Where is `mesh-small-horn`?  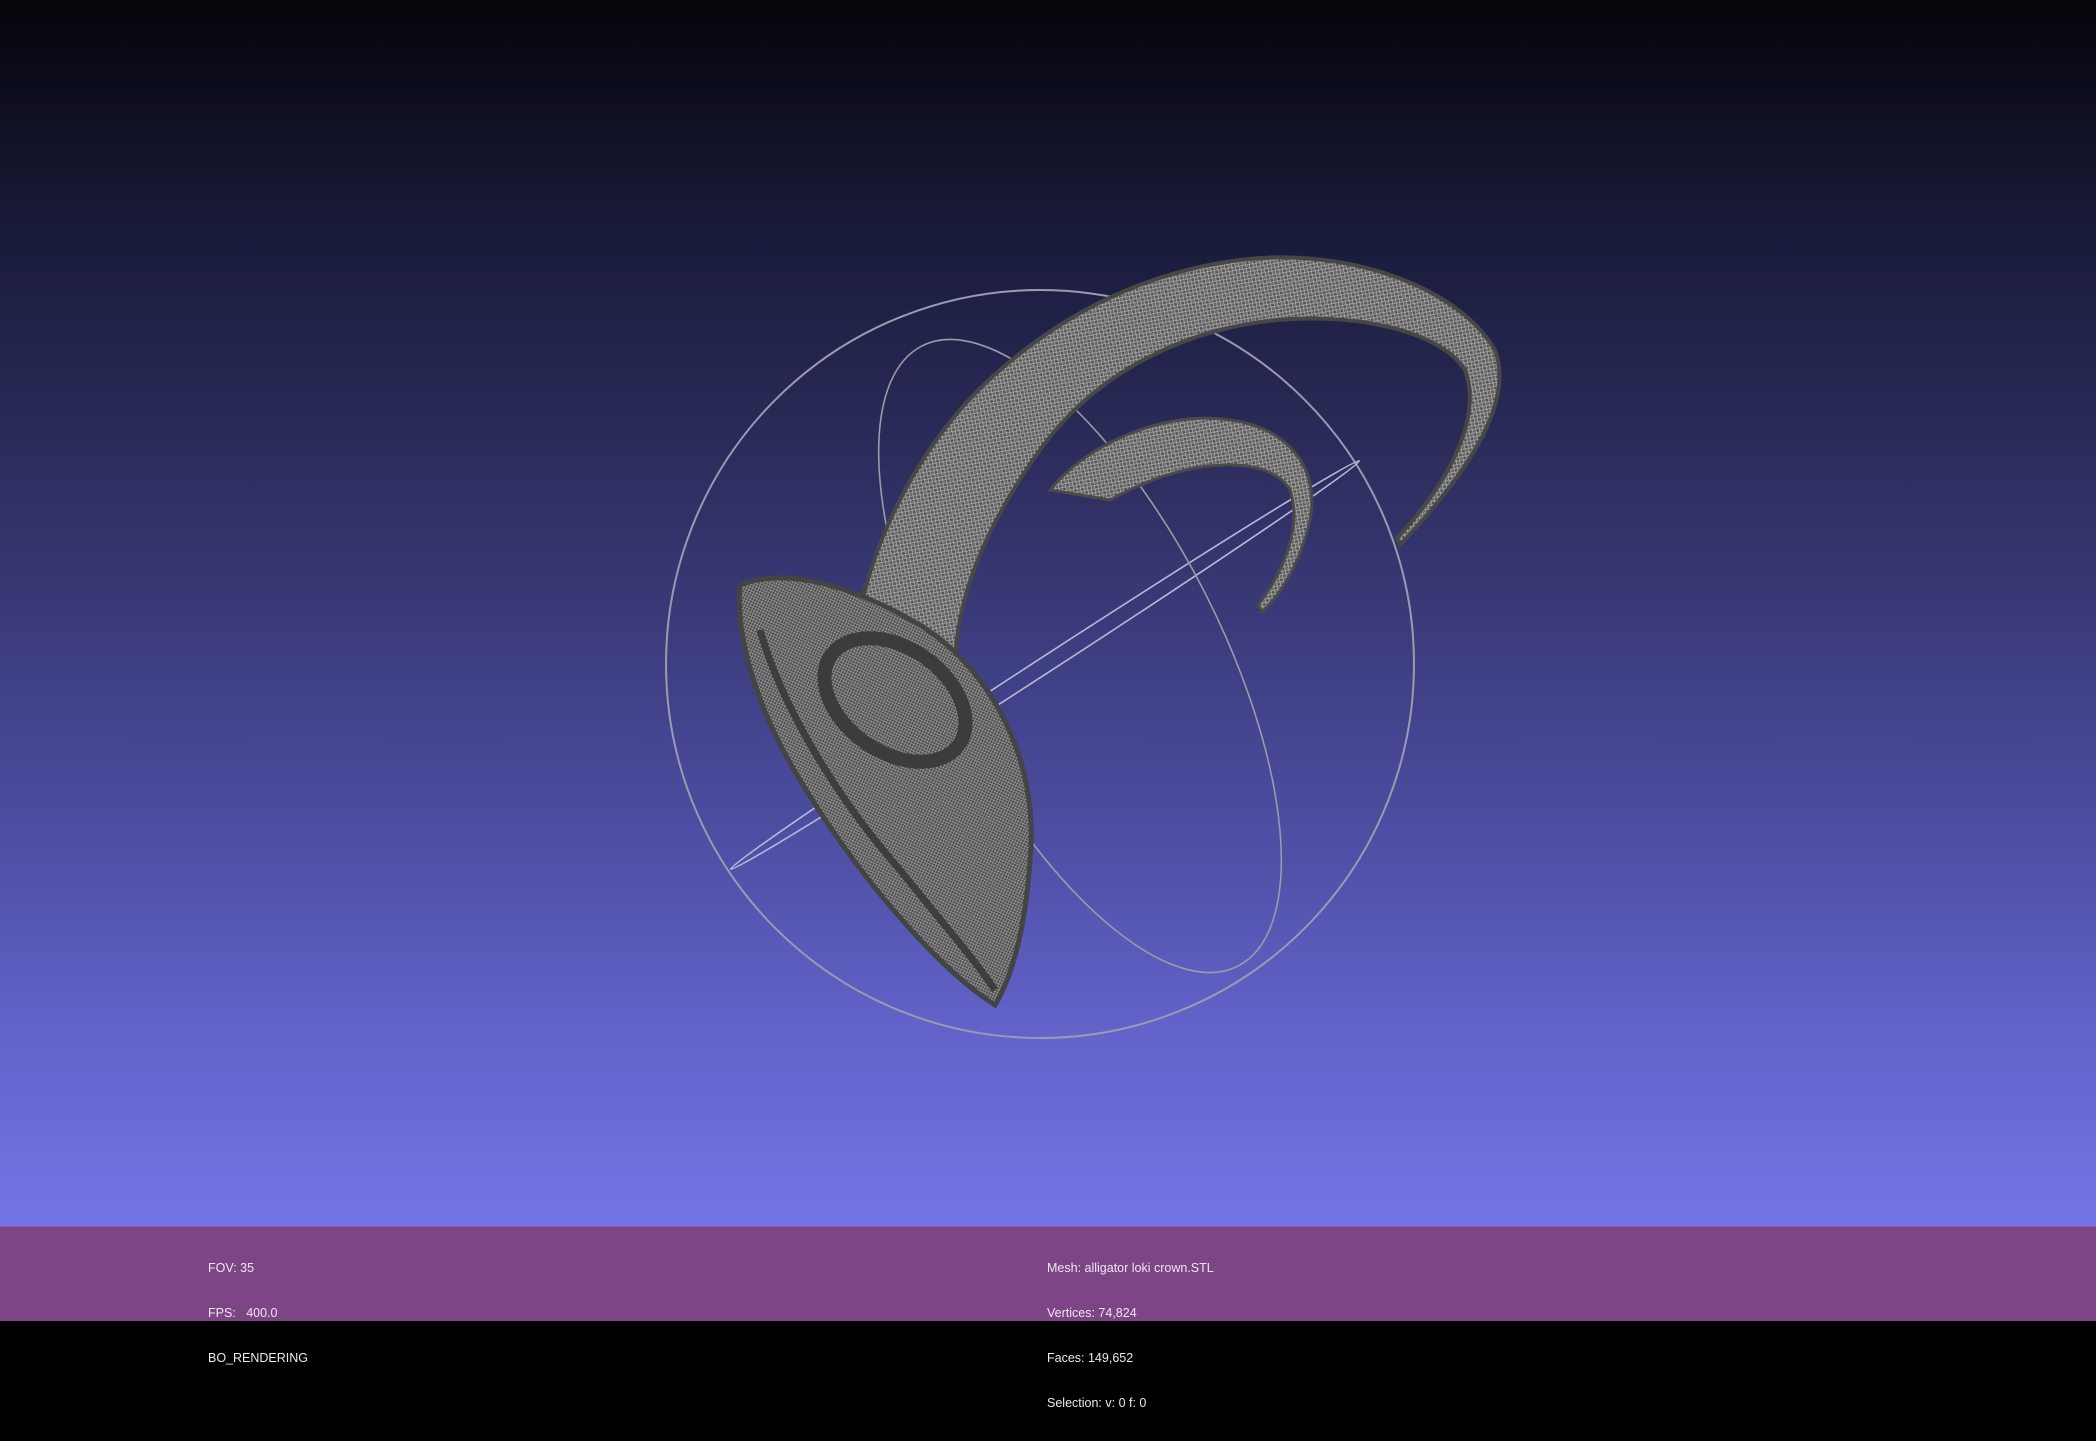 mesh-small-horn is located at coordinates (1180, 515).